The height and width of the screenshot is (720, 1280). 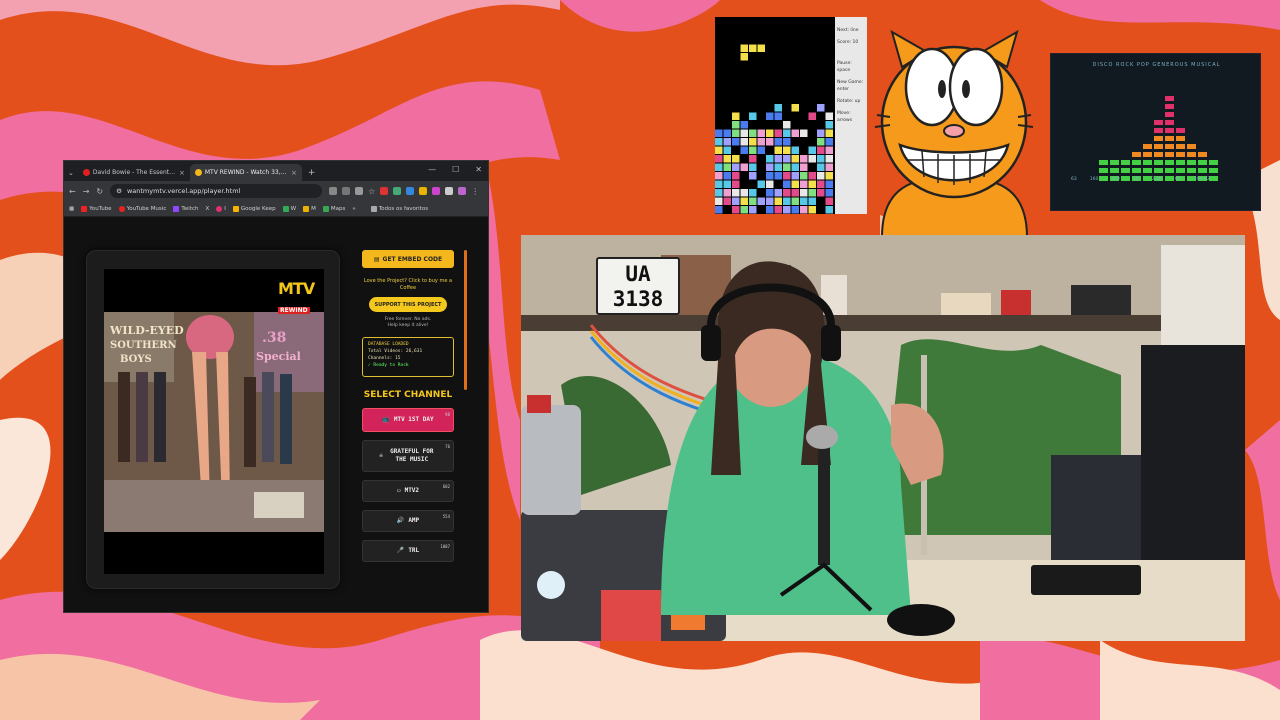 What do you see at coordinates (465, 320) in the screenshot?
I see `sidebar-scrollbar` at bounding box center [465, 320].